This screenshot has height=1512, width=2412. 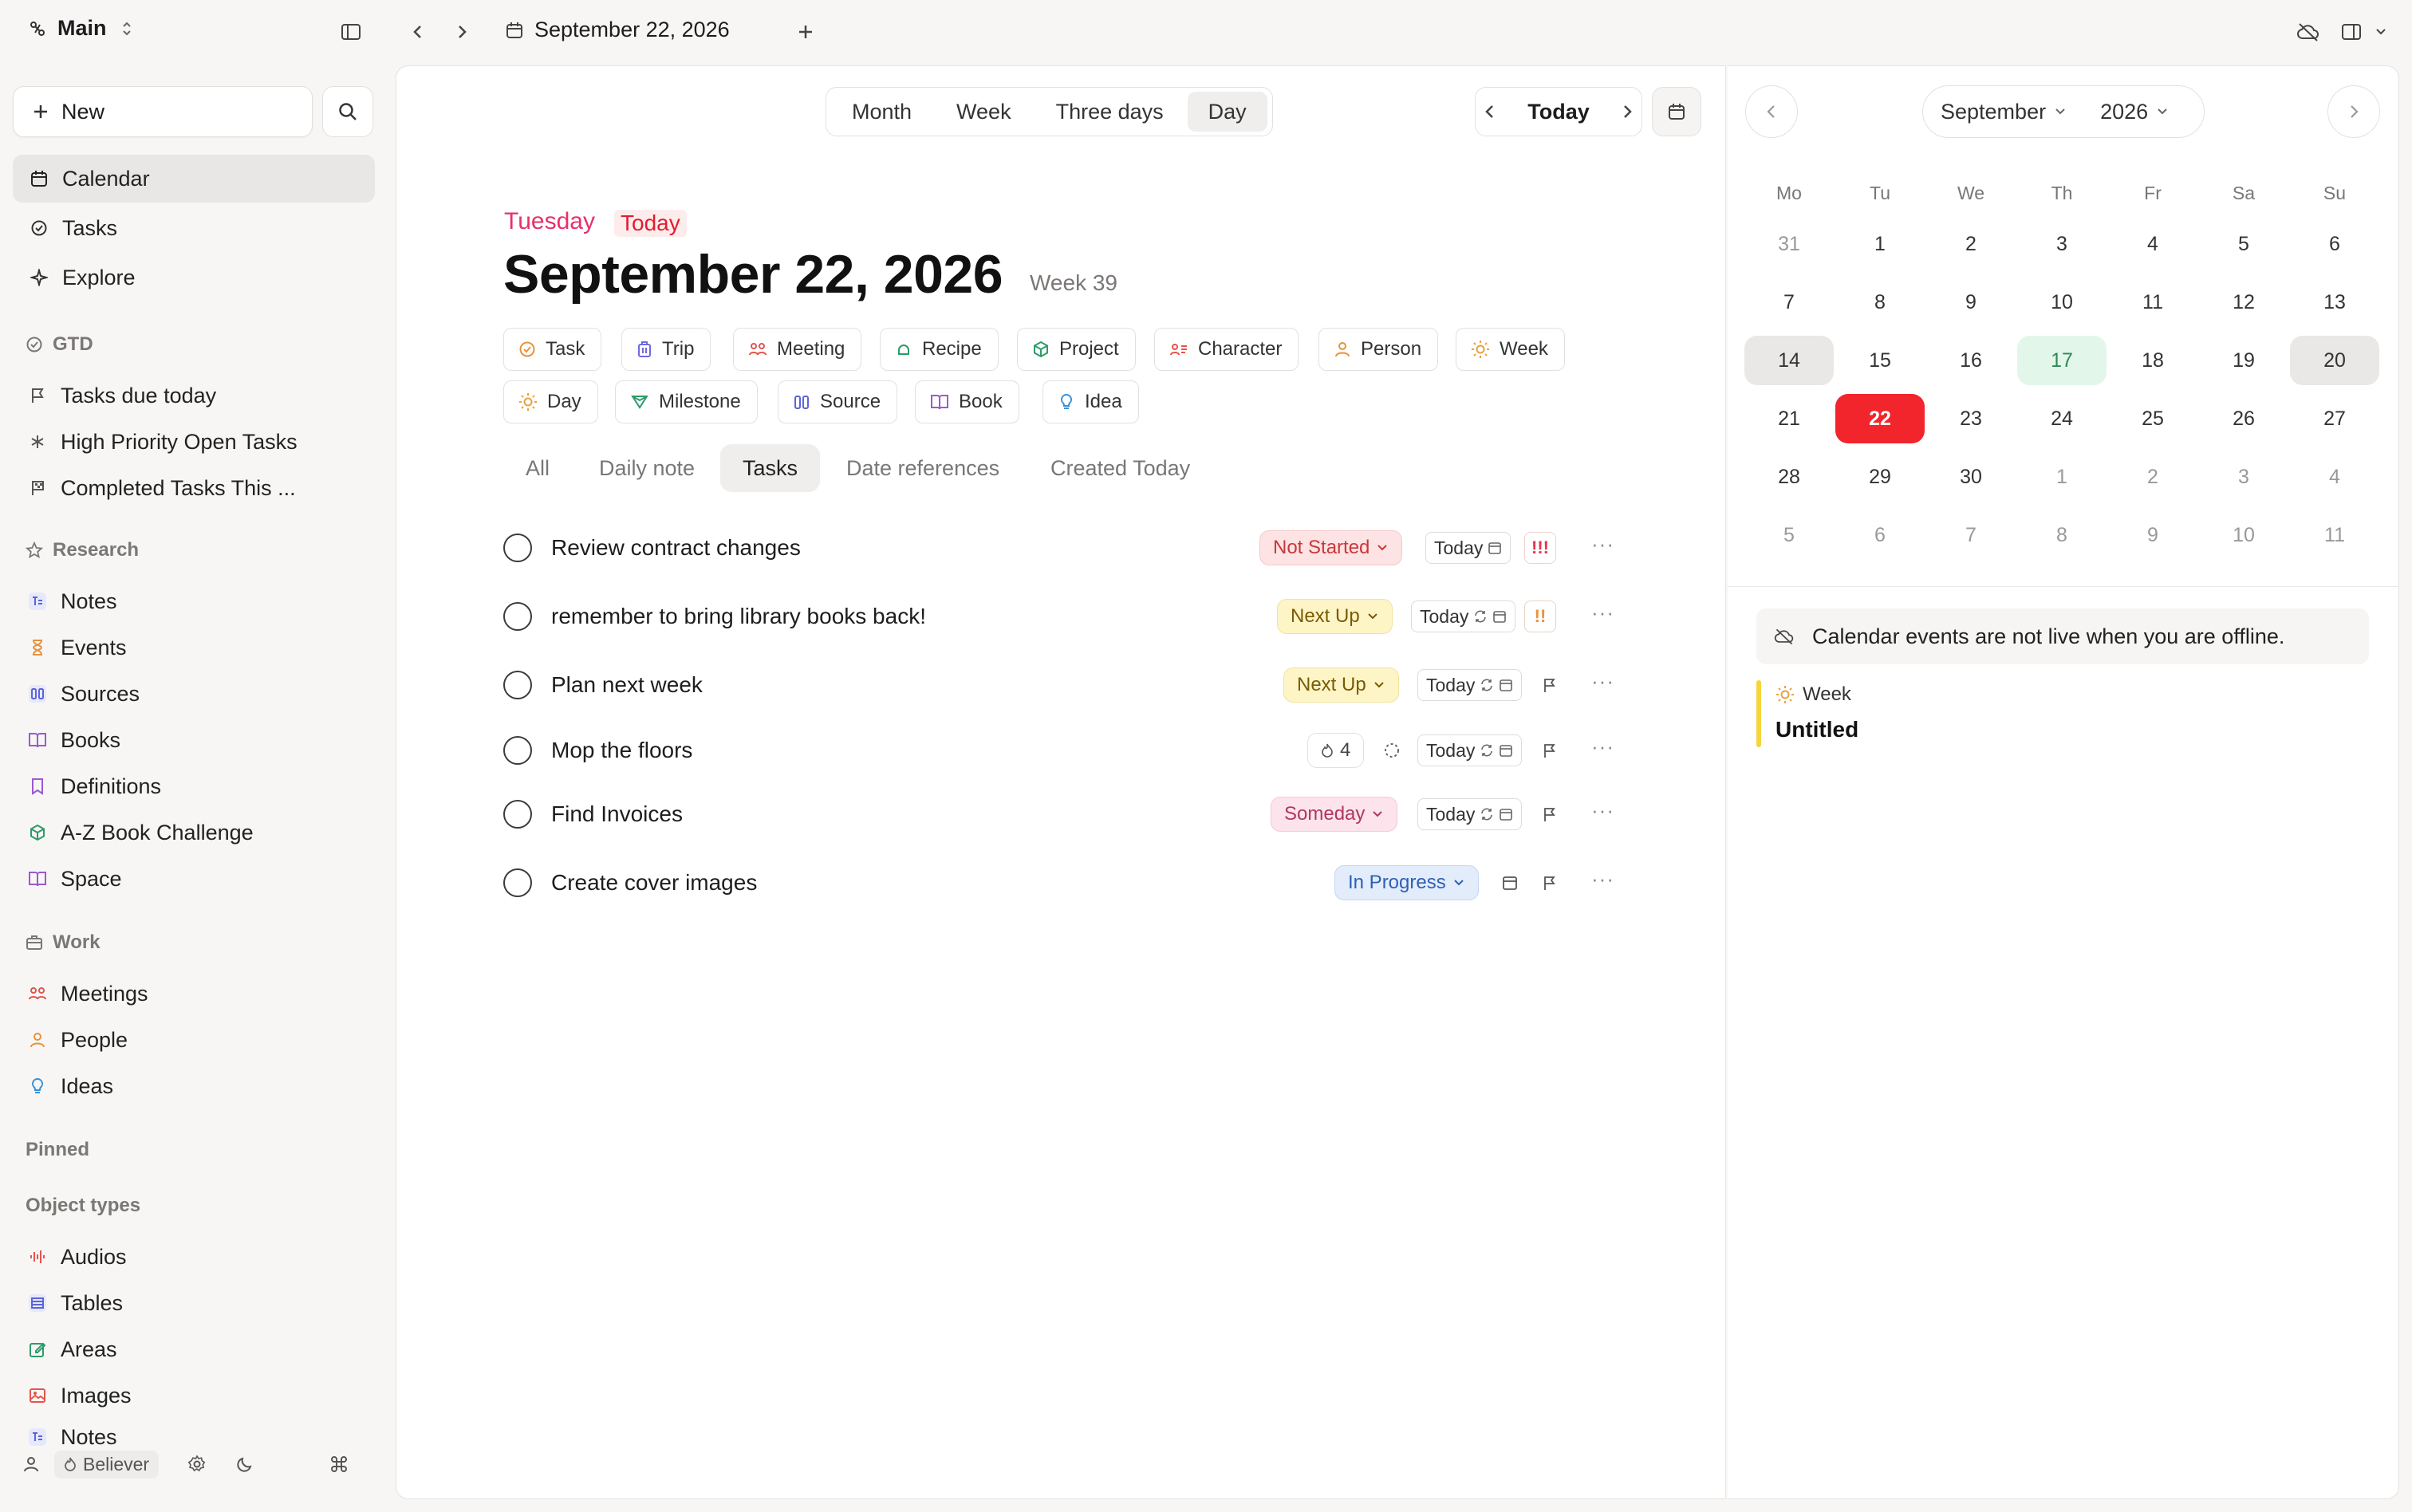 I want to click on next-month-button, so click(x=2353, y=111).